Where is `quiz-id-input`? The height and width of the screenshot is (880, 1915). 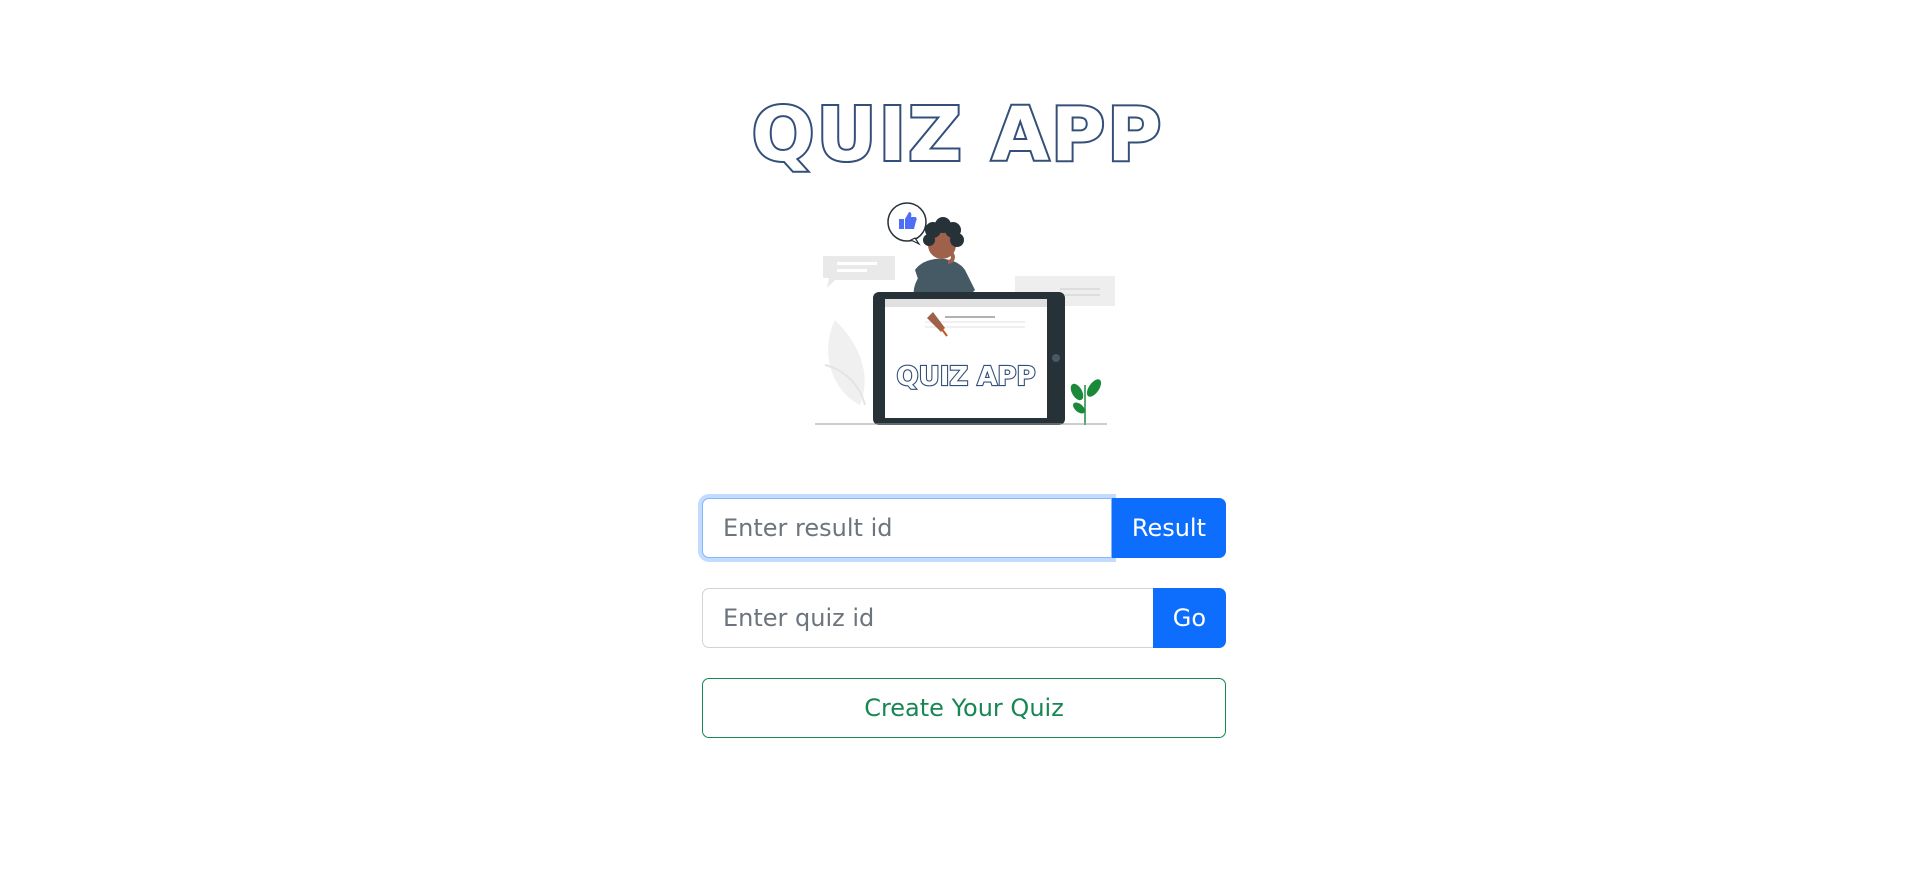 quiz-id-input is located at coordinates (927, 618).